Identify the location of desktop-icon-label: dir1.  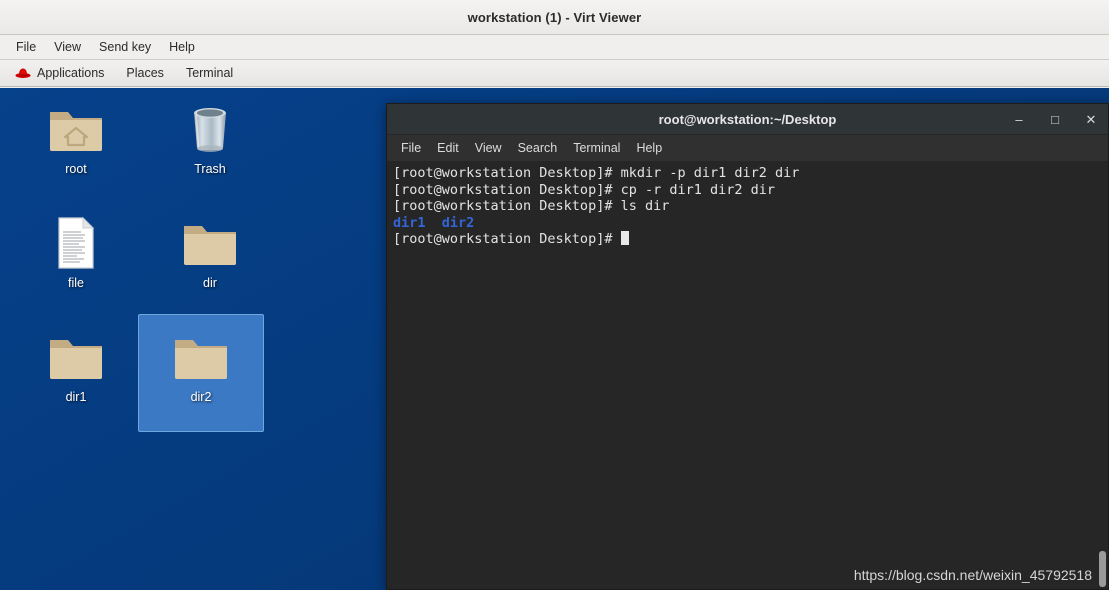
(76, 397).